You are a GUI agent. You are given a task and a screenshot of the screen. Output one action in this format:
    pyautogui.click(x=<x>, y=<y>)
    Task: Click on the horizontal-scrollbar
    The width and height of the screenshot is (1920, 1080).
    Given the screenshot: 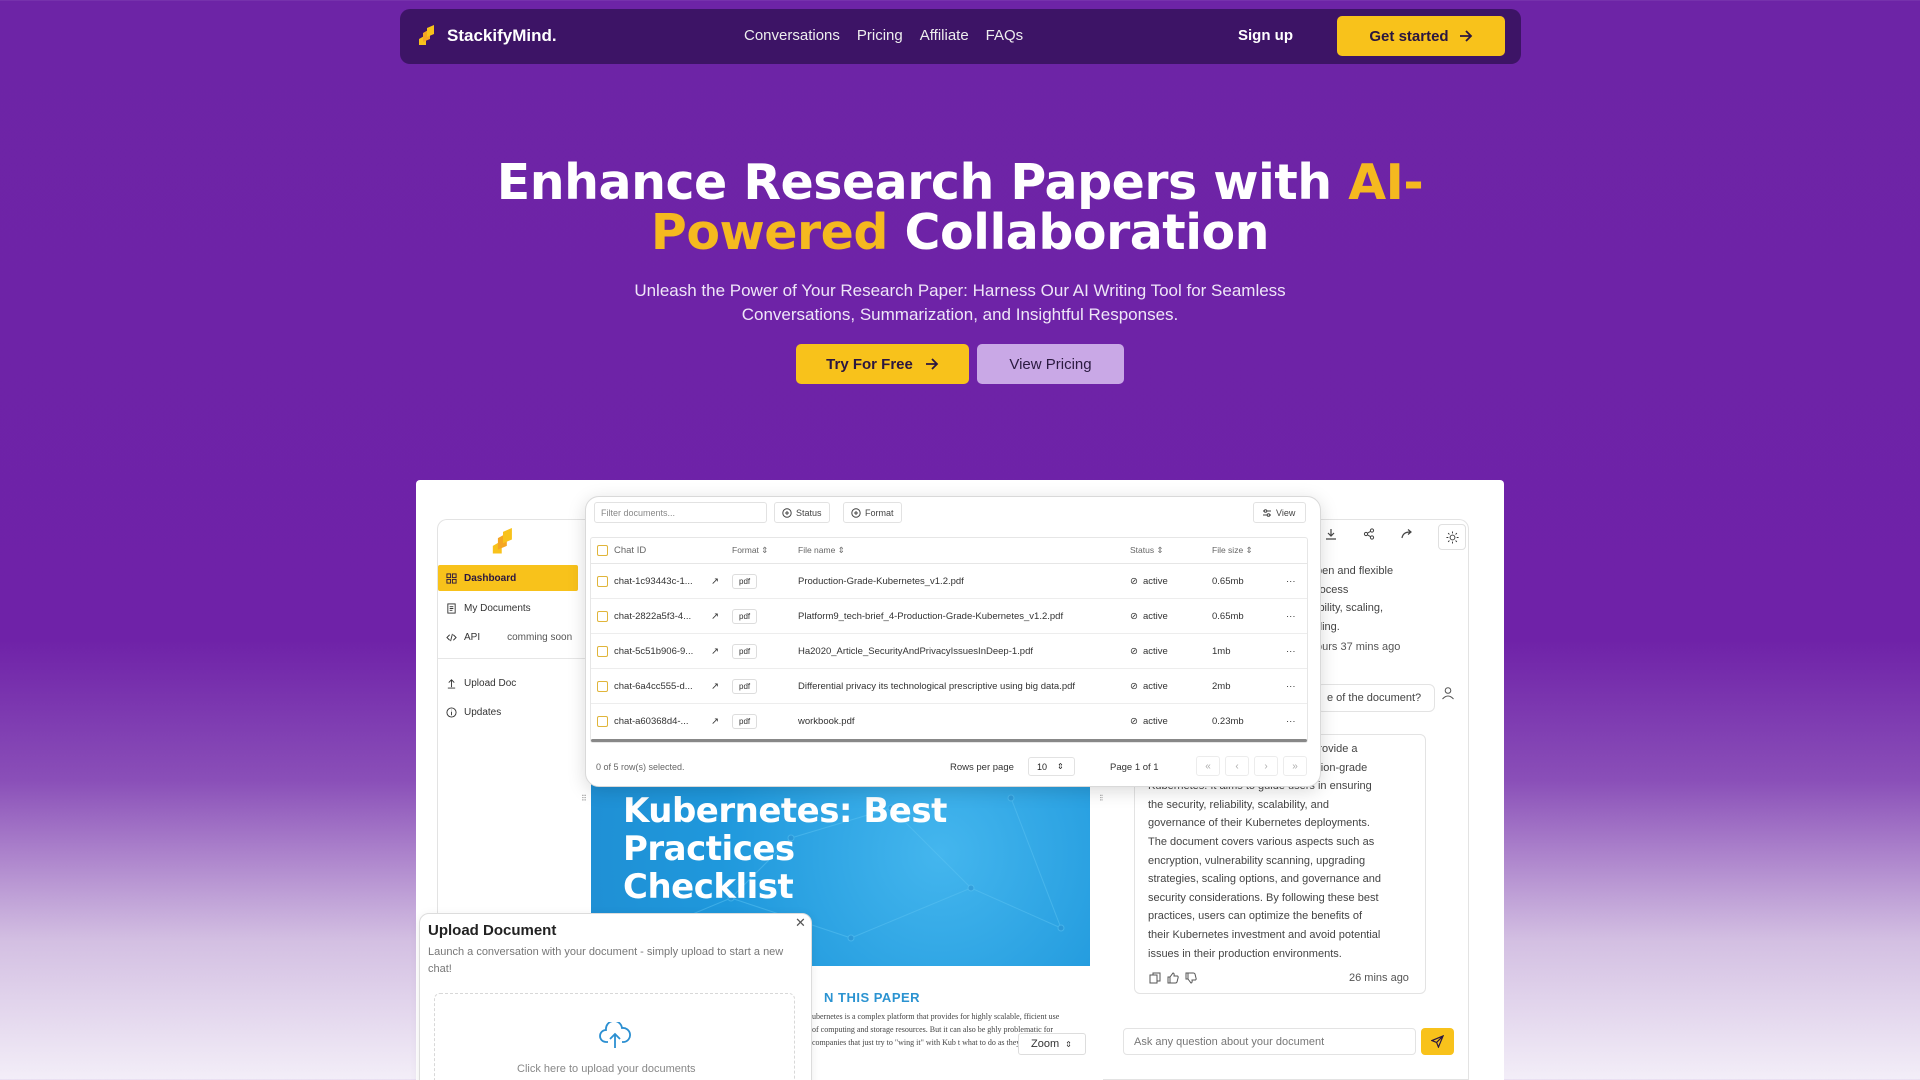 What is the action you would take?
    pyautogui.click(x=949, y=740)
    